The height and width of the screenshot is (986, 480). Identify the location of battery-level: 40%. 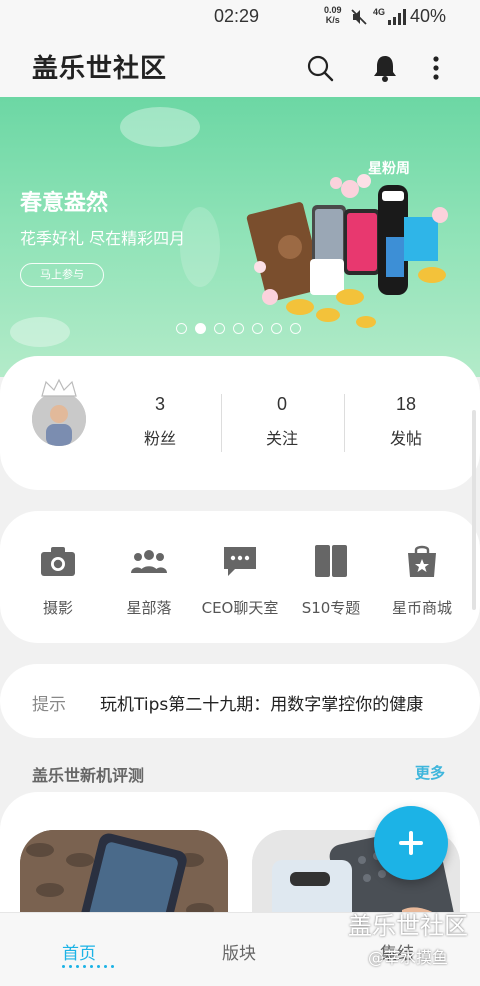
(428, 16).